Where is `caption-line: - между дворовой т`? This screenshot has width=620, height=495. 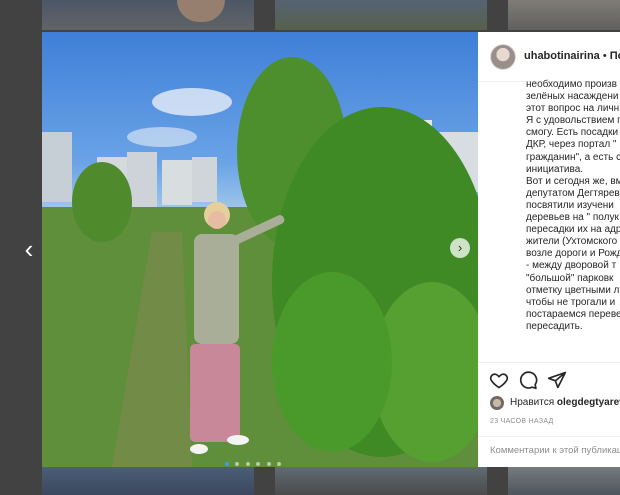
caption-line: - между дворовой т is located at coordinates (571, 266).